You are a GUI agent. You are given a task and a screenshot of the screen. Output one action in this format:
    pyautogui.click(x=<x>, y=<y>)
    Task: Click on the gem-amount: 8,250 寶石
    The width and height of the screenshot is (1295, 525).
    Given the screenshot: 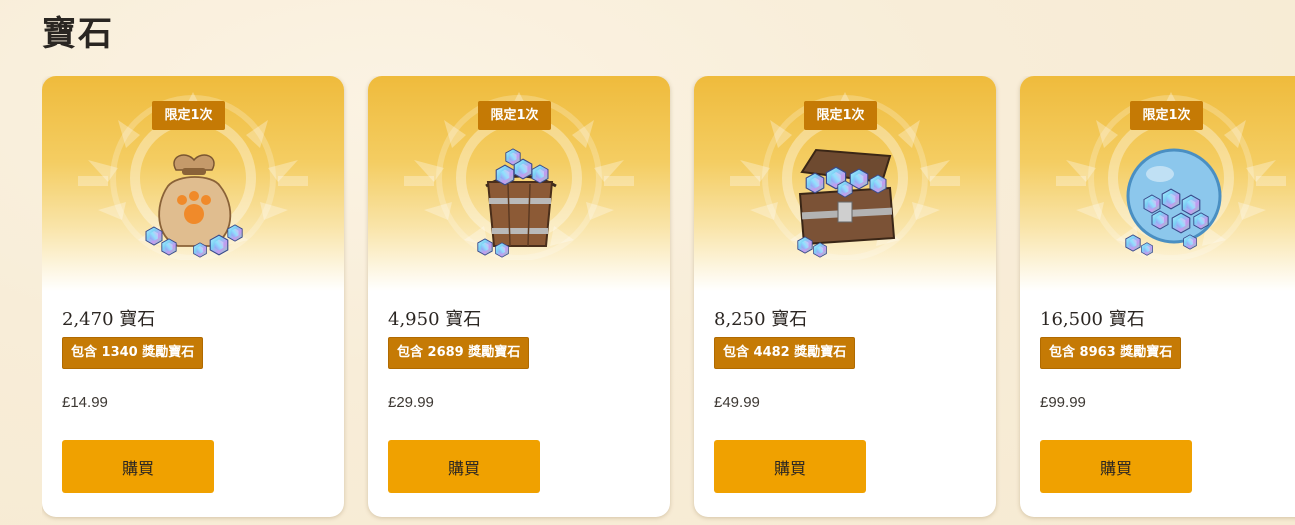 What is the action you would take?
    pyautogui.click(x=761, y=319)
    